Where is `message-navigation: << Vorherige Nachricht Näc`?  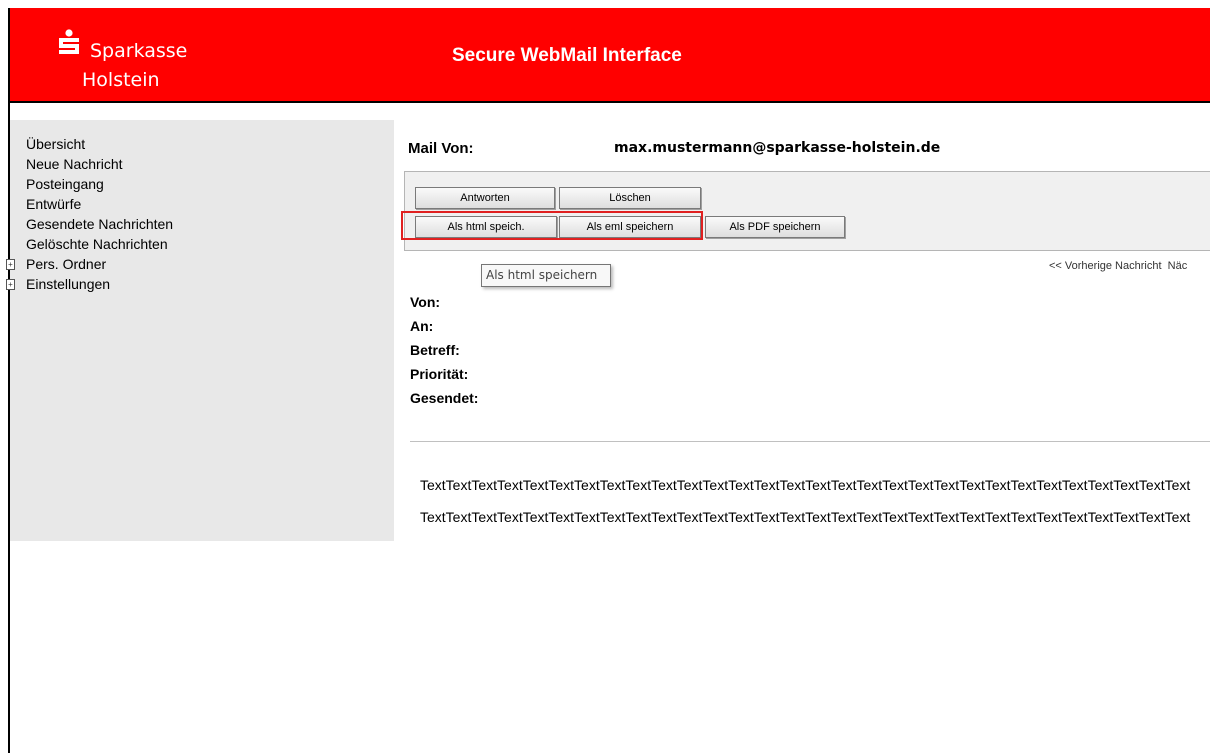
message-navigation: << Vorherige Nachricht Näc is located at coordinates (1118, 266).